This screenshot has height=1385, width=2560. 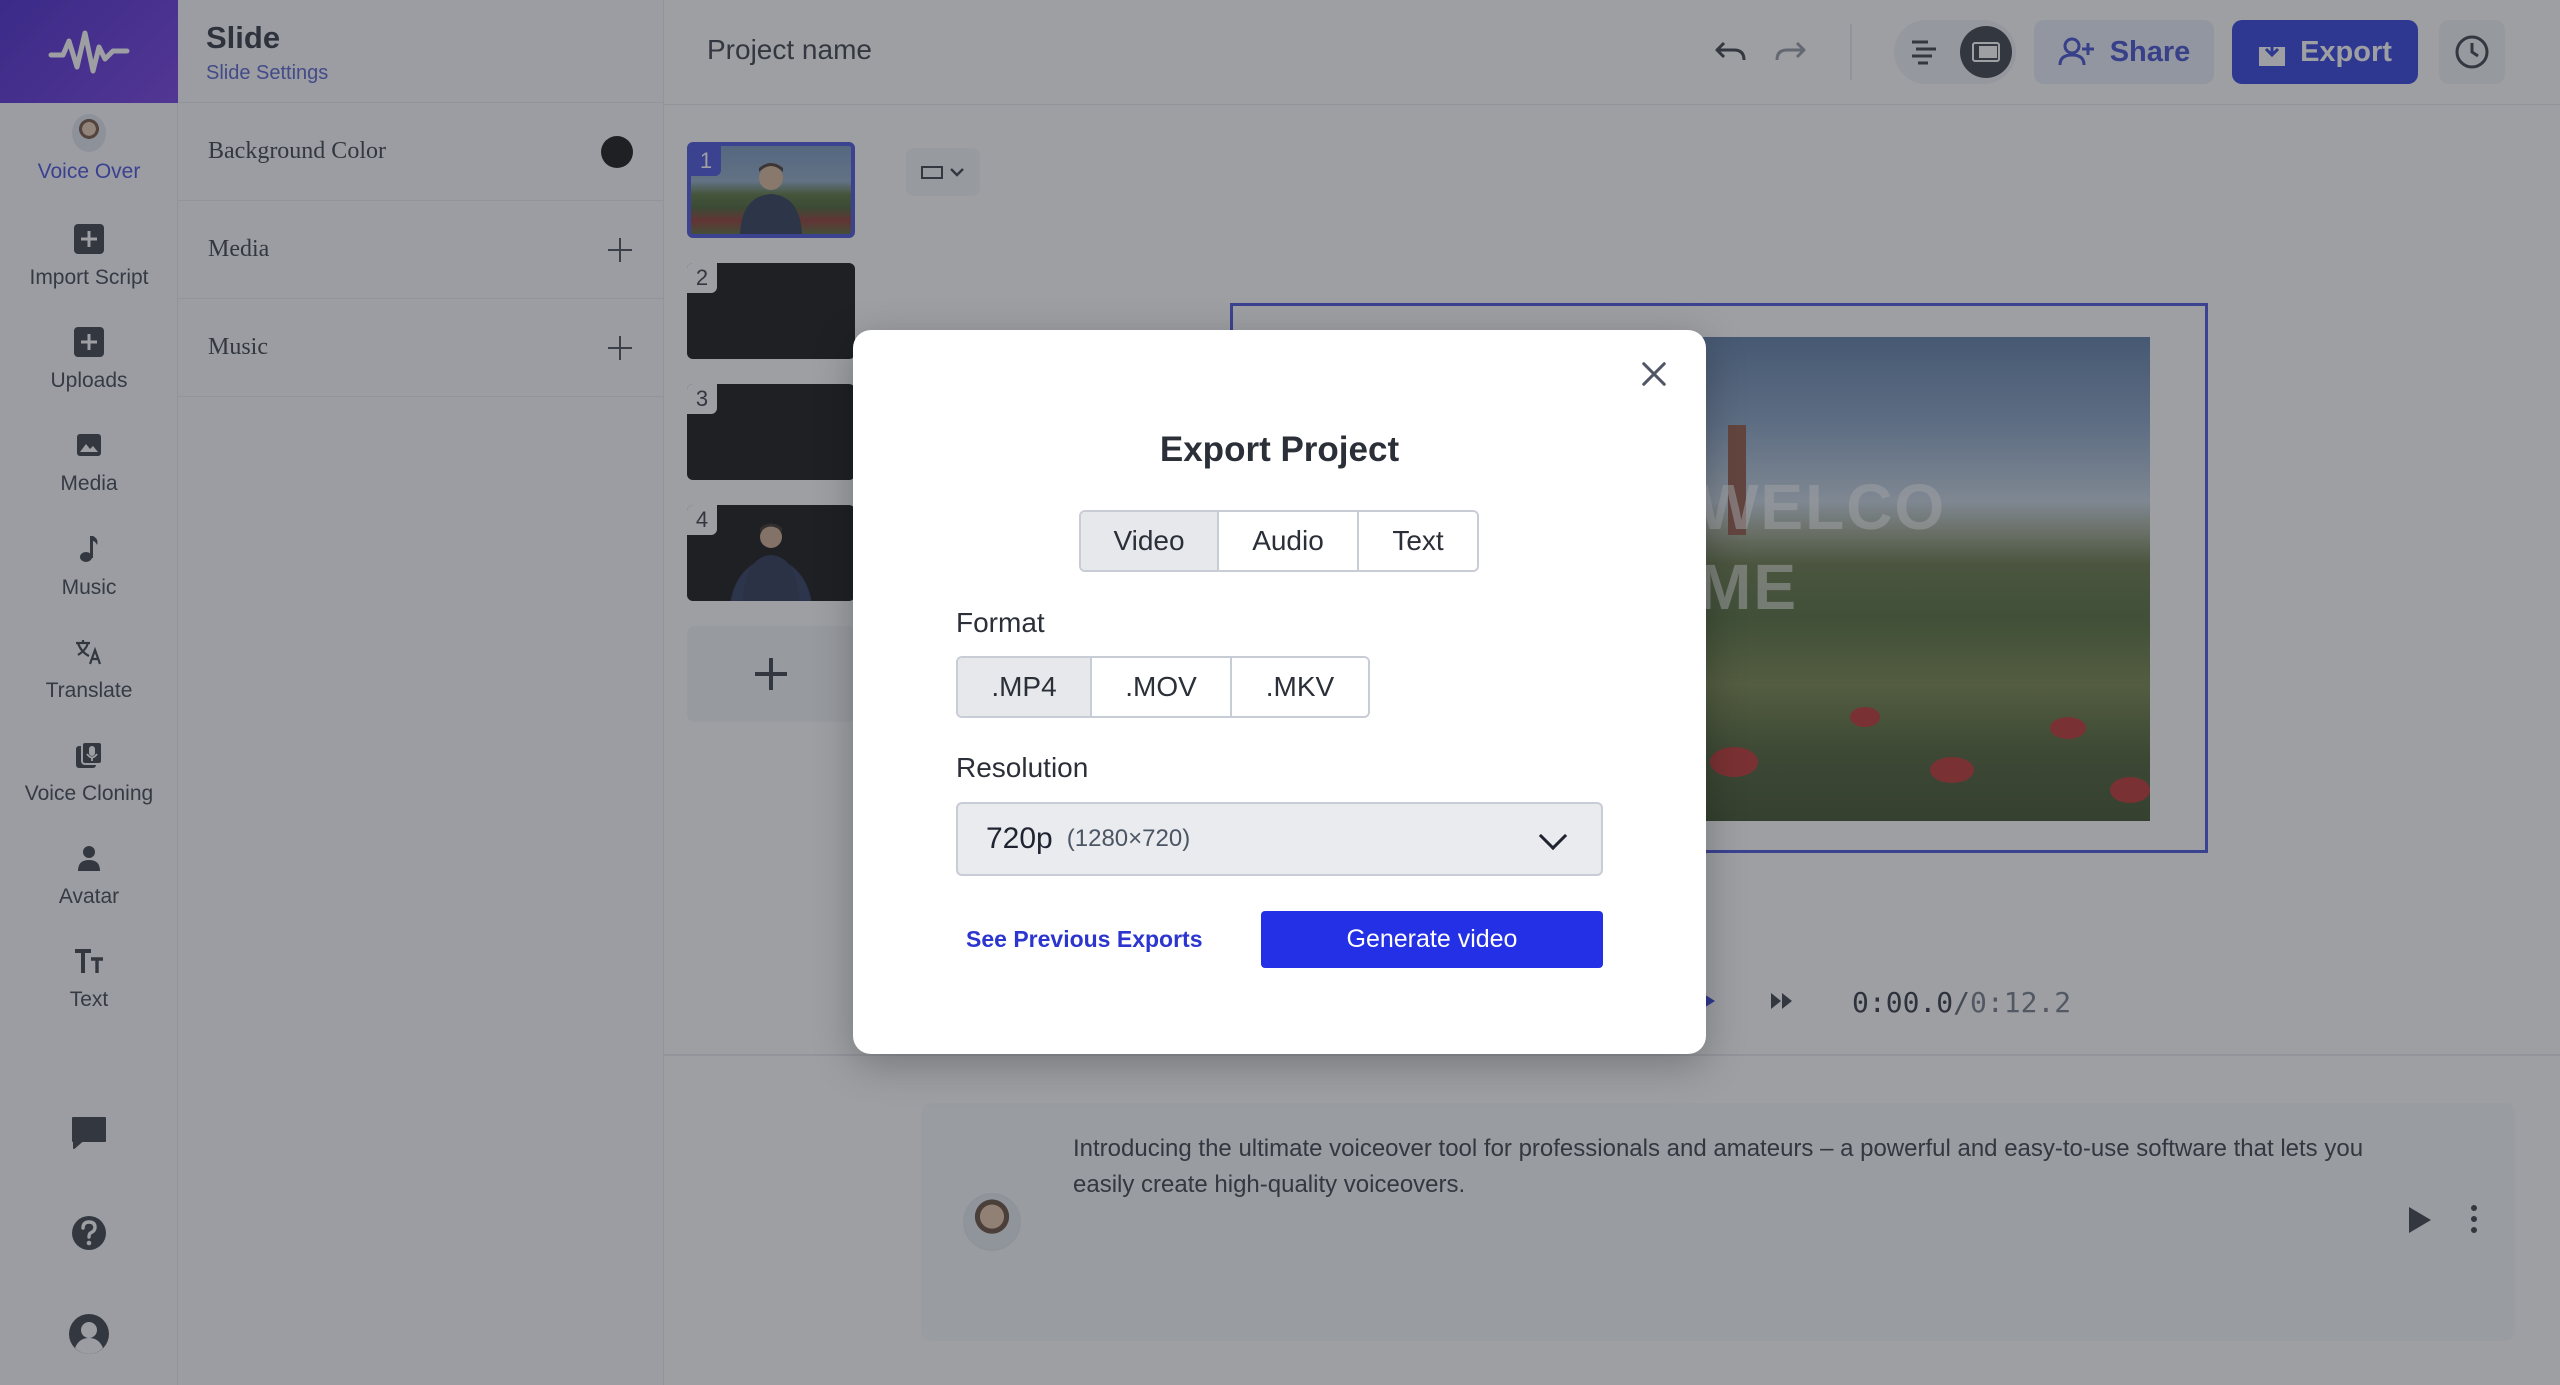 I want to click on export-type-tabs: Video Audio Text, so click(x=1279, y=541).